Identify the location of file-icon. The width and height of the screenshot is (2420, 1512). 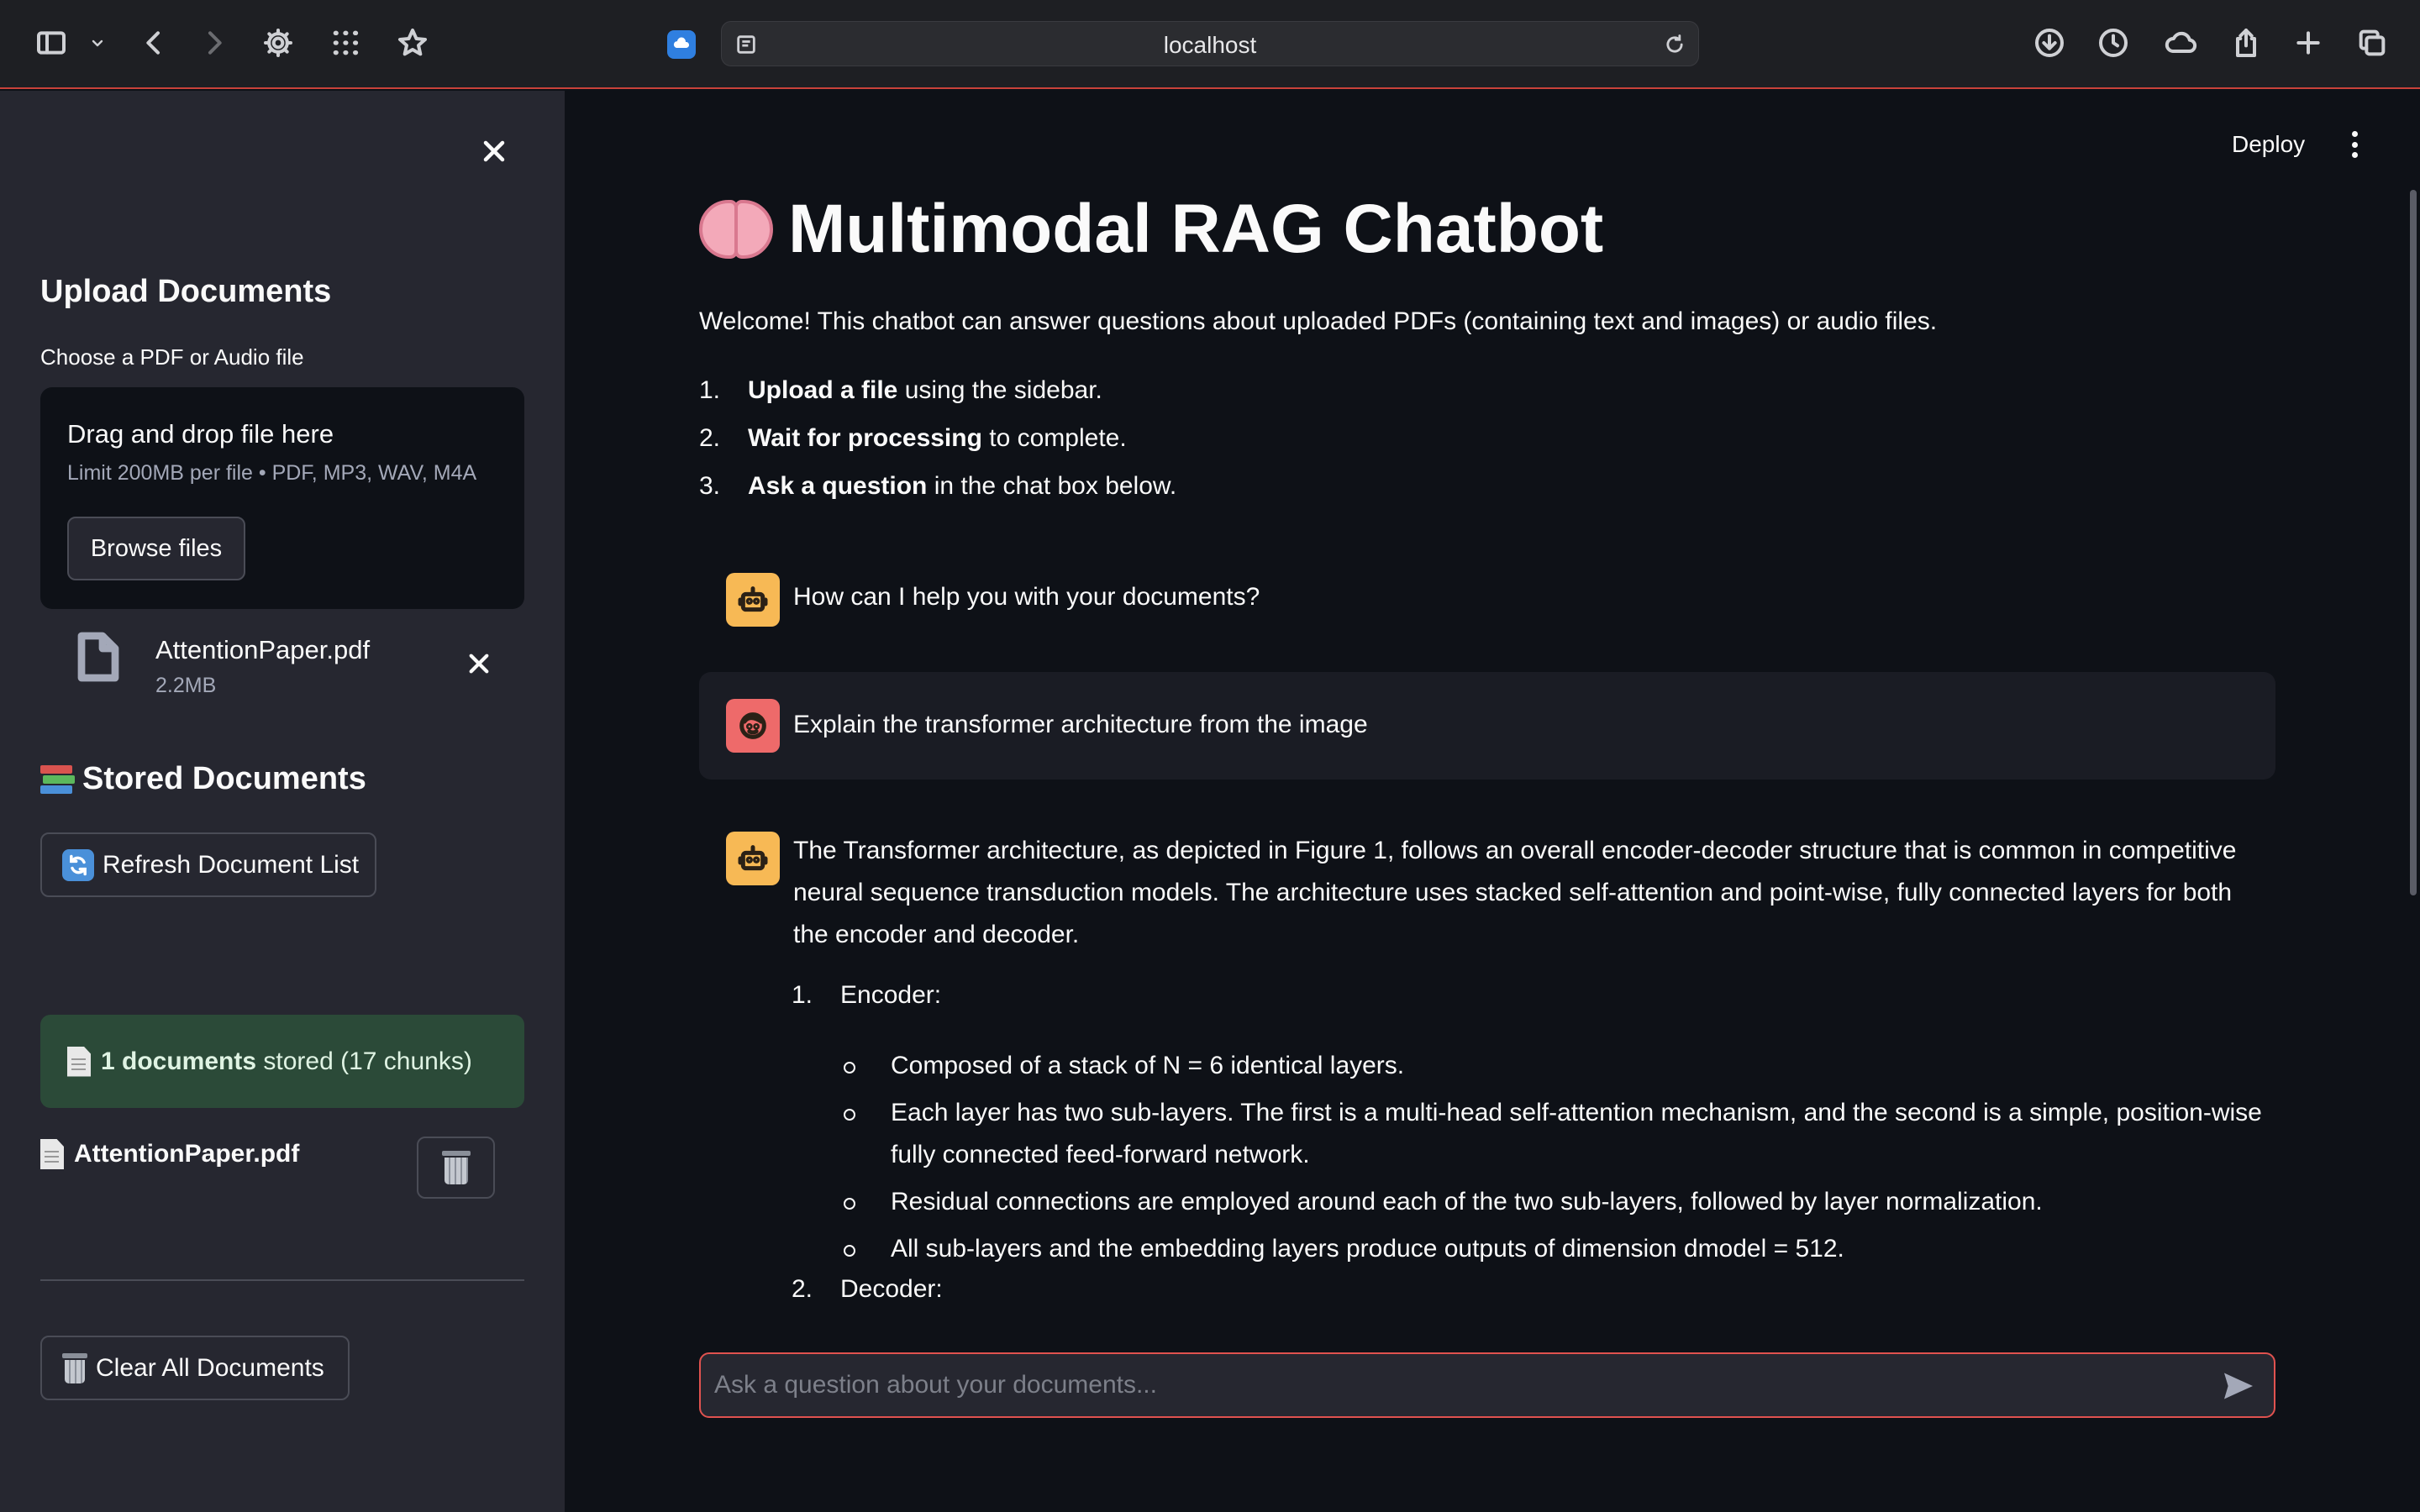
(98, 657).